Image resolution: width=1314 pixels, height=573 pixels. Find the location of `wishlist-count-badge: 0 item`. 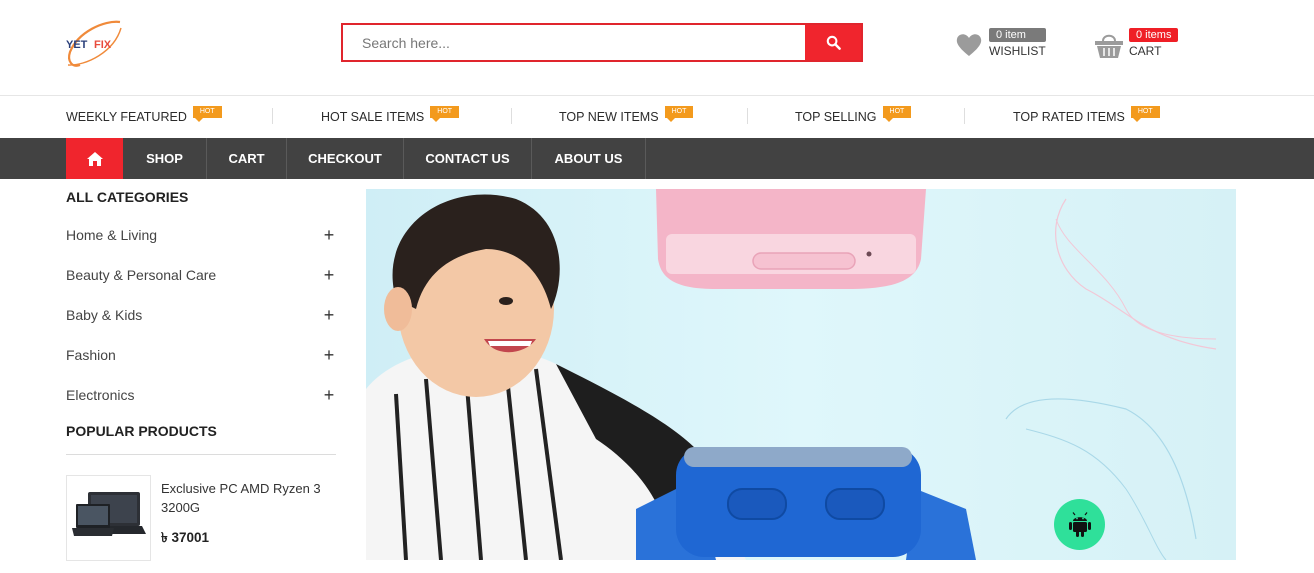

wishlist-count-badge: 0 item is located at coordinates (1017, 35).